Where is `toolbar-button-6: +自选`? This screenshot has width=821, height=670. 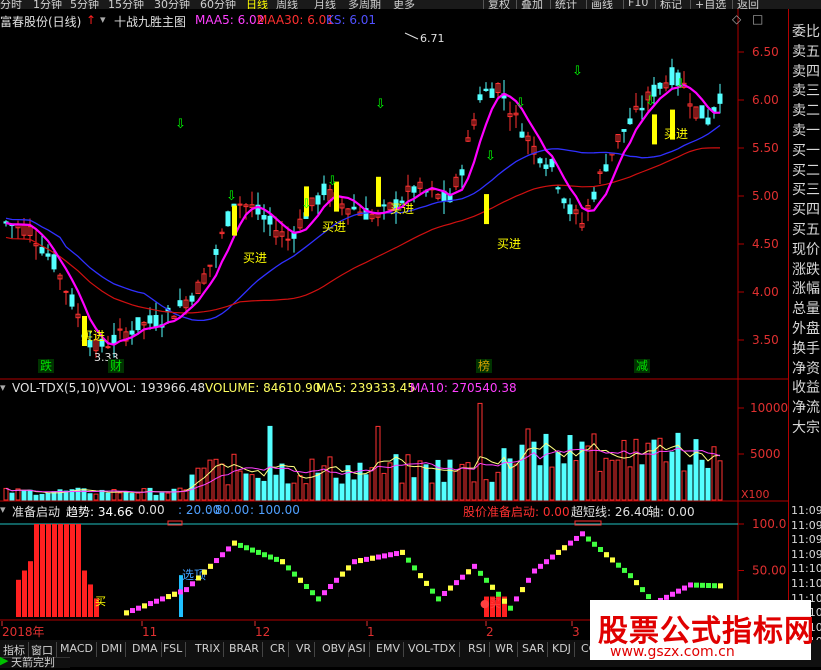
toolbar-button-6: +自选 is located at coordinates (710, 4).